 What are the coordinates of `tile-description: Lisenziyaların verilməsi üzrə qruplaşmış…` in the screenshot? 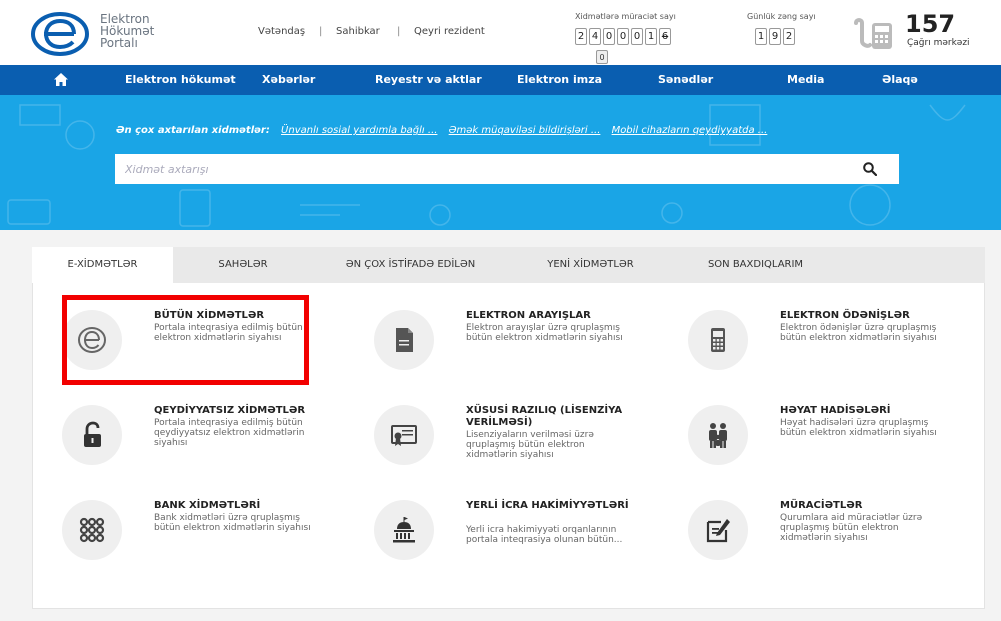 It's located at (530, 445).